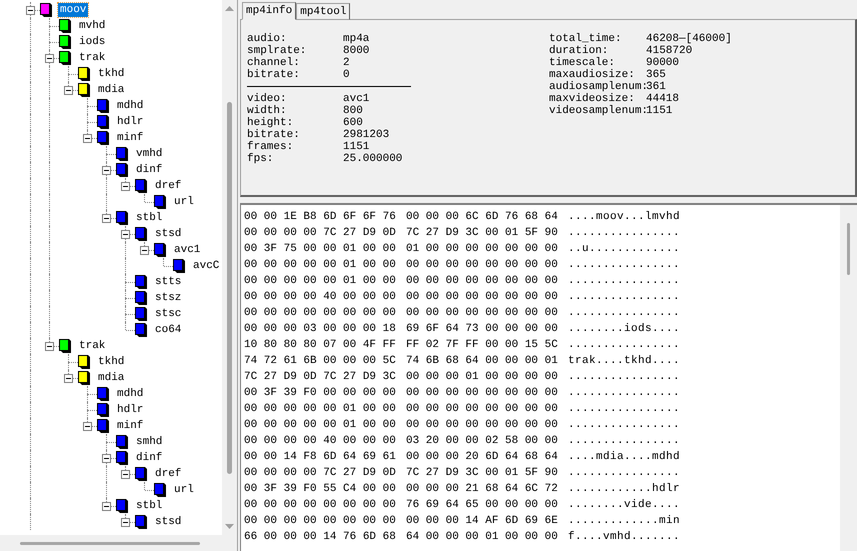 The image size is (857, 551). Describe the element at coordinates (270, 123) in the screenshot. I see `info-label: height:` at that location.